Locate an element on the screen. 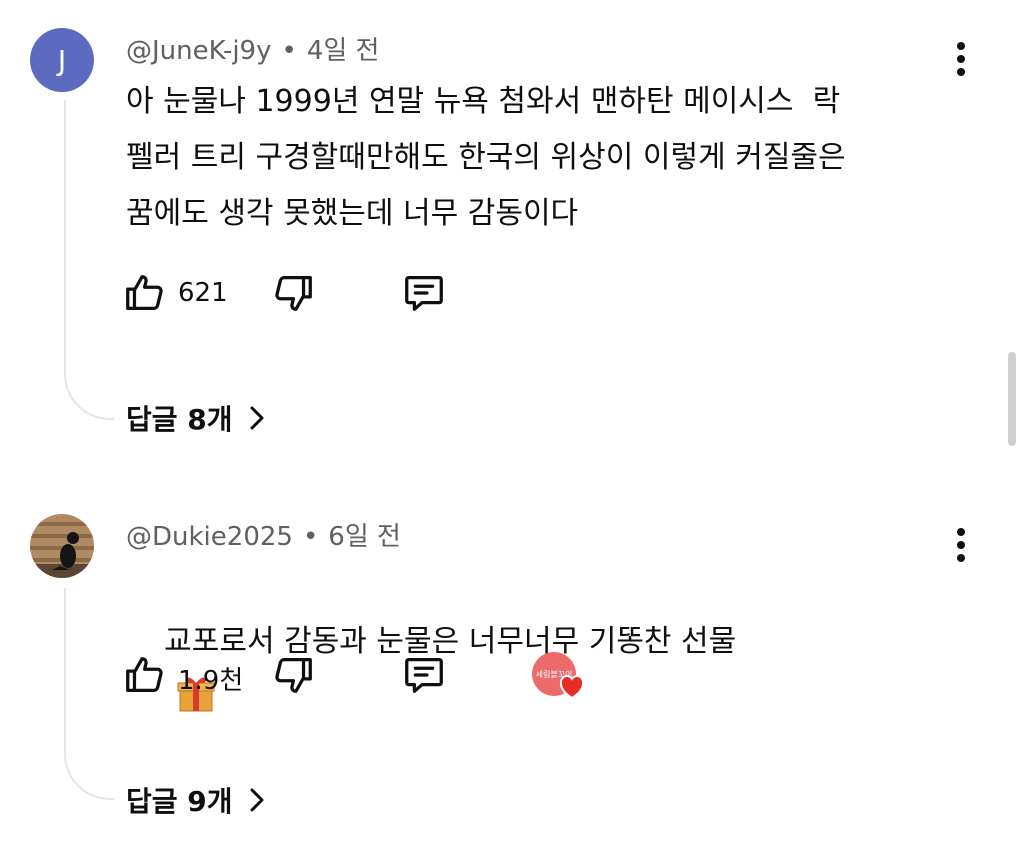 The width and height of the screenshot is (1024, 854). avatar: J is located at coordinates (62, 60).